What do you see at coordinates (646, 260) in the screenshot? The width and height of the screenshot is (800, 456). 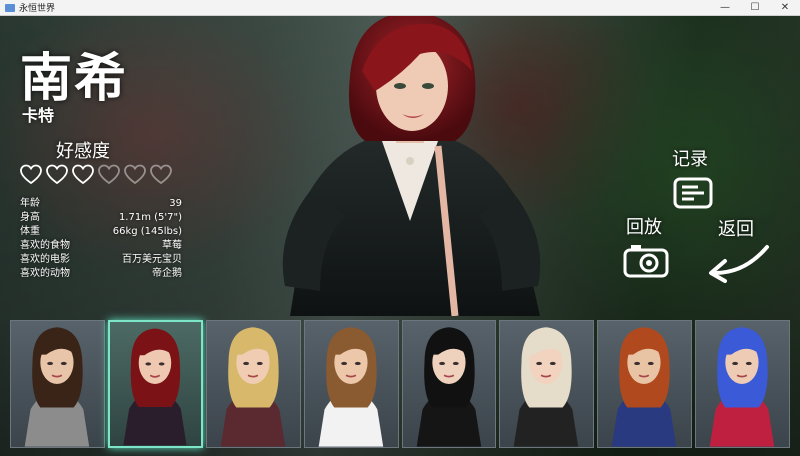 I see `camera-replay-button` at bounding box center [646, 260].